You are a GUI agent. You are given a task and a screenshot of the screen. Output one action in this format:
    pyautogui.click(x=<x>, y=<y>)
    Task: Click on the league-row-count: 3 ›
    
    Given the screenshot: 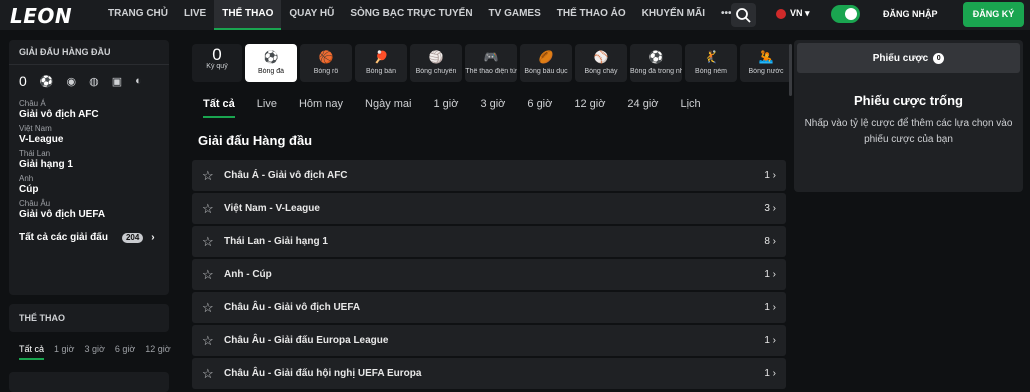 What is the action you would take?
    pyautogui.click(x=770, y=208)
    